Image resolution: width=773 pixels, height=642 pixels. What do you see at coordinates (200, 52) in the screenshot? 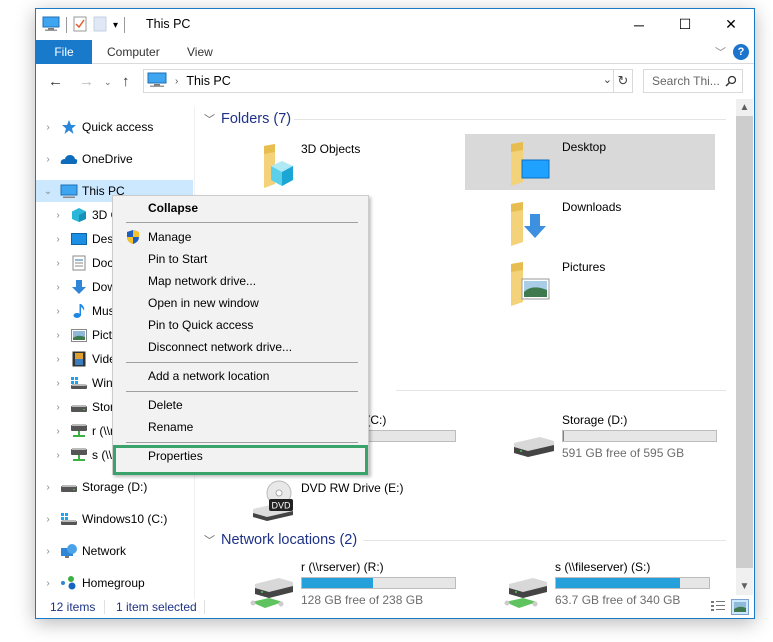
I see `tab-view: View` at bounding box center [200, 52].